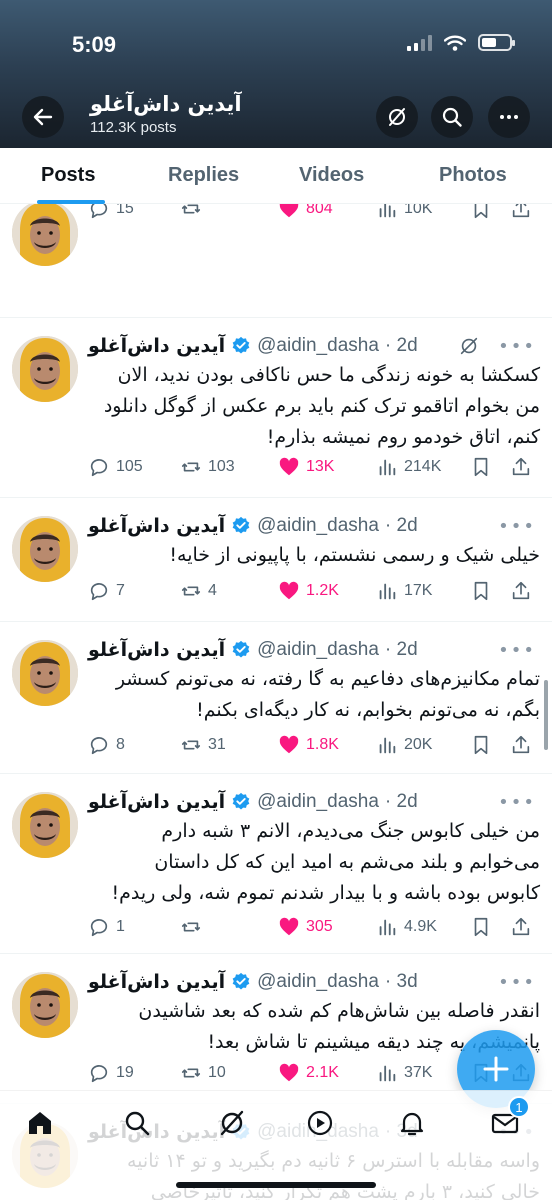 This screenshot has height=1200, width=552. Describe the element at coordinates (496, 42) in the screenshot. I see `battery-icon` at that location.